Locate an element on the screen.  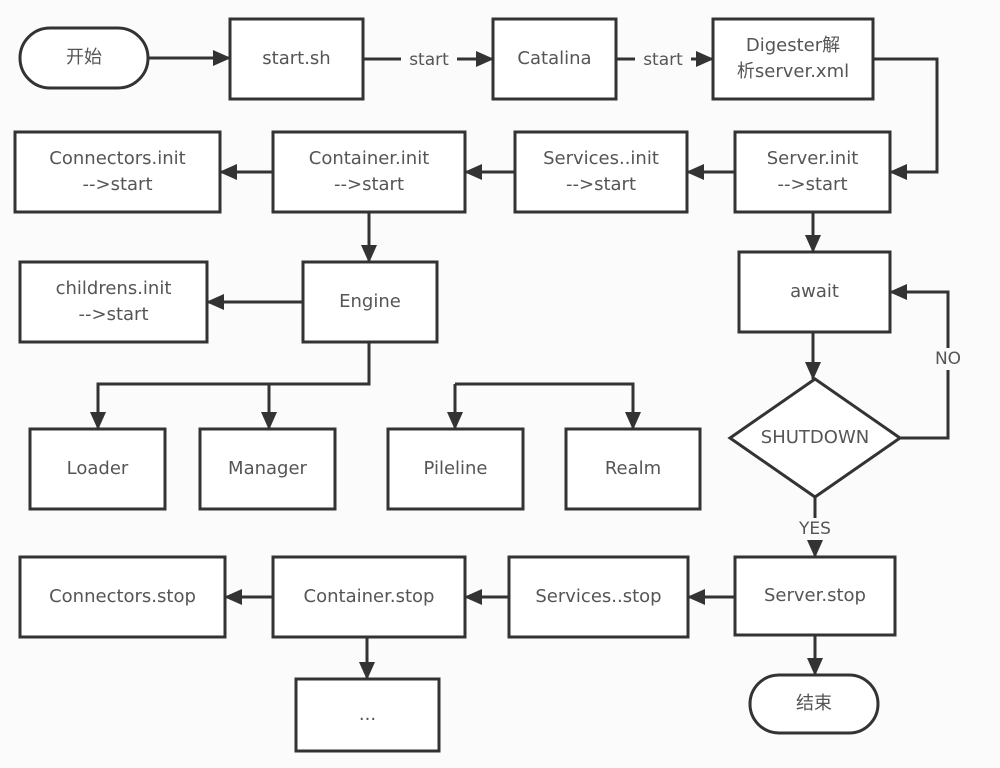
node-pileline: Pileline is located at coordinates (455, 469).